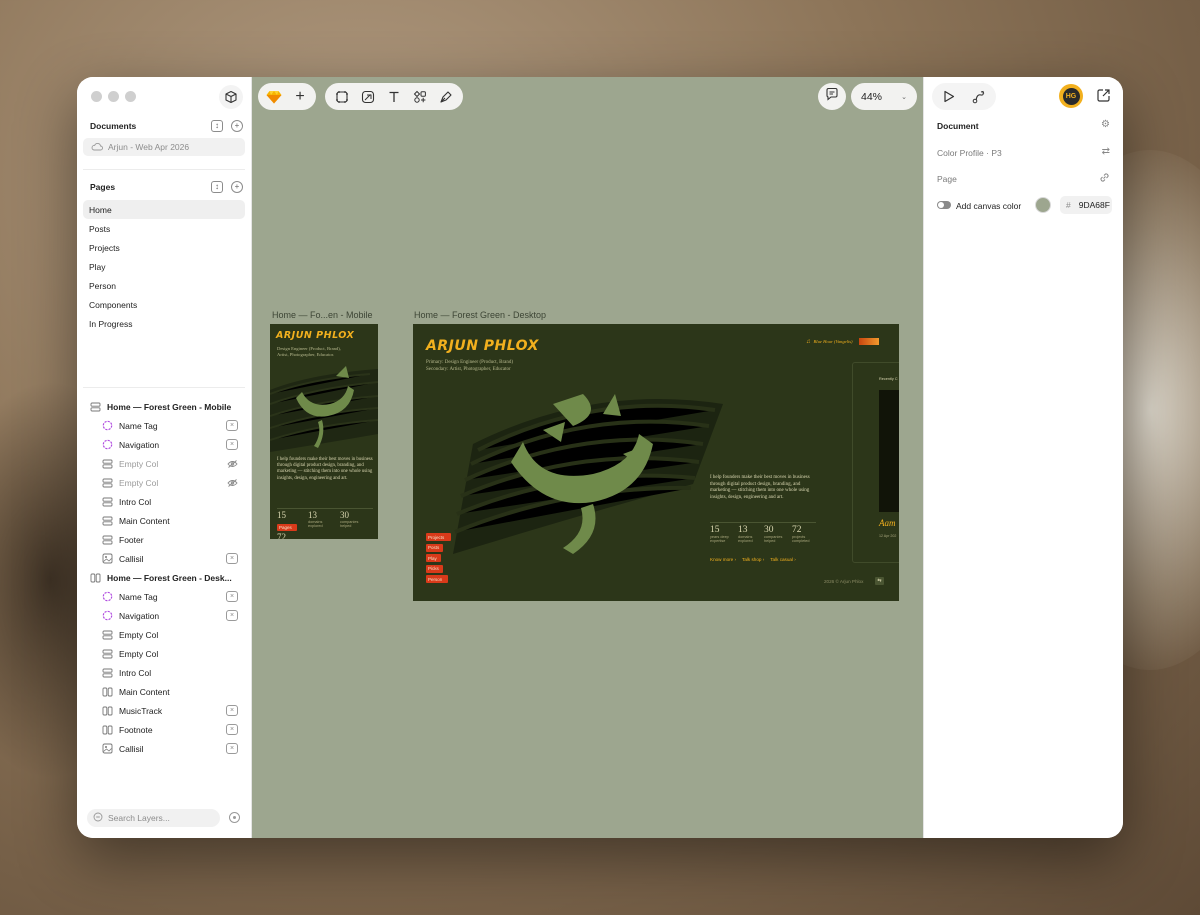  What do you see at coordinates (287, 96) in the screenshot?
I see `insert-toolbar: +` at bounding box center [287, 96].